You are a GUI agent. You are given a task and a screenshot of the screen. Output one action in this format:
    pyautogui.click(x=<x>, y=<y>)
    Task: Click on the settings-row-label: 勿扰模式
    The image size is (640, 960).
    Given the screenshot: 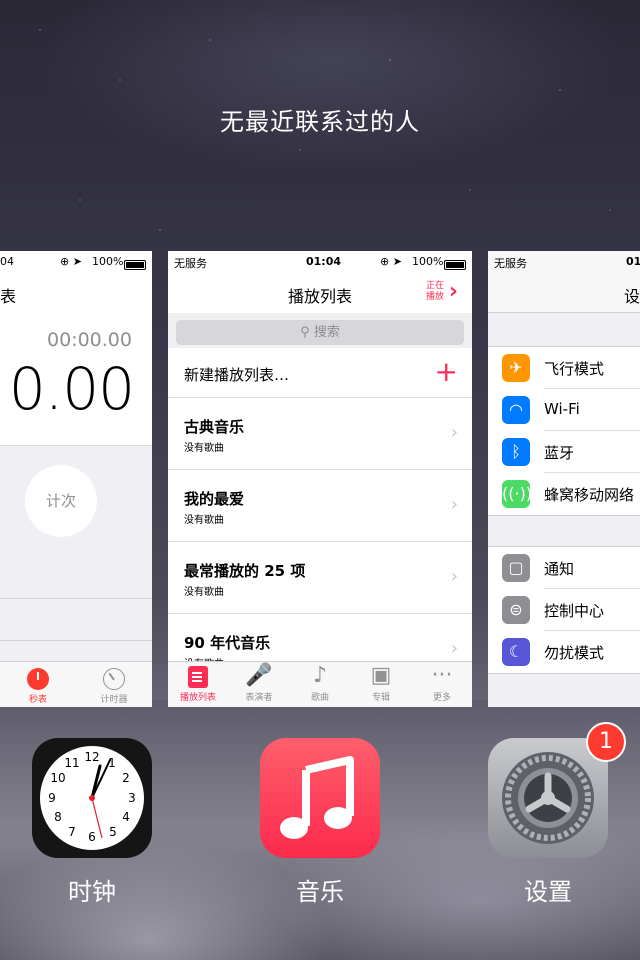 What is the action you would take?
    pyautogui.click(x=574, y=653)
    